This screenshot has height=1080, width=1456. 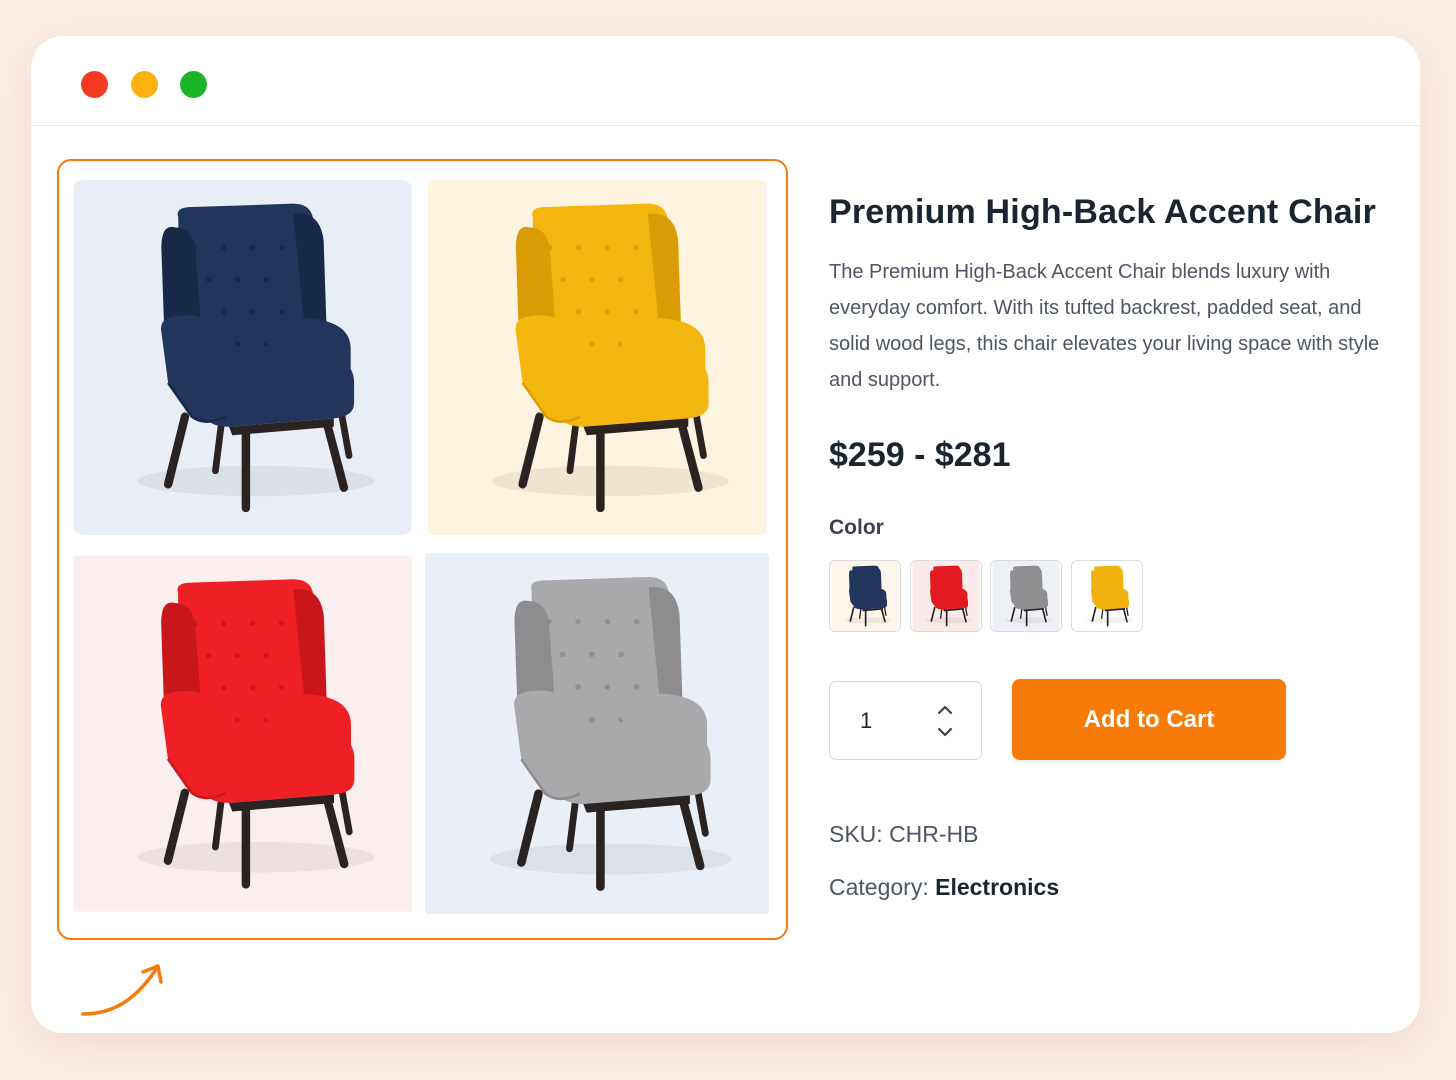 I want to click on maximize-window-button, so click(x=193, y=84).